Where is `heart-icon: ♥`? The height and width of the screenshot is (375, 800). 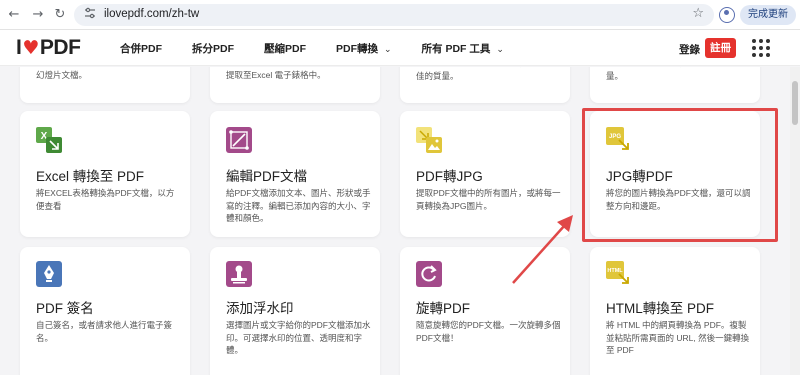 heart-icon: ♥ is located at coordinates (30, 48).